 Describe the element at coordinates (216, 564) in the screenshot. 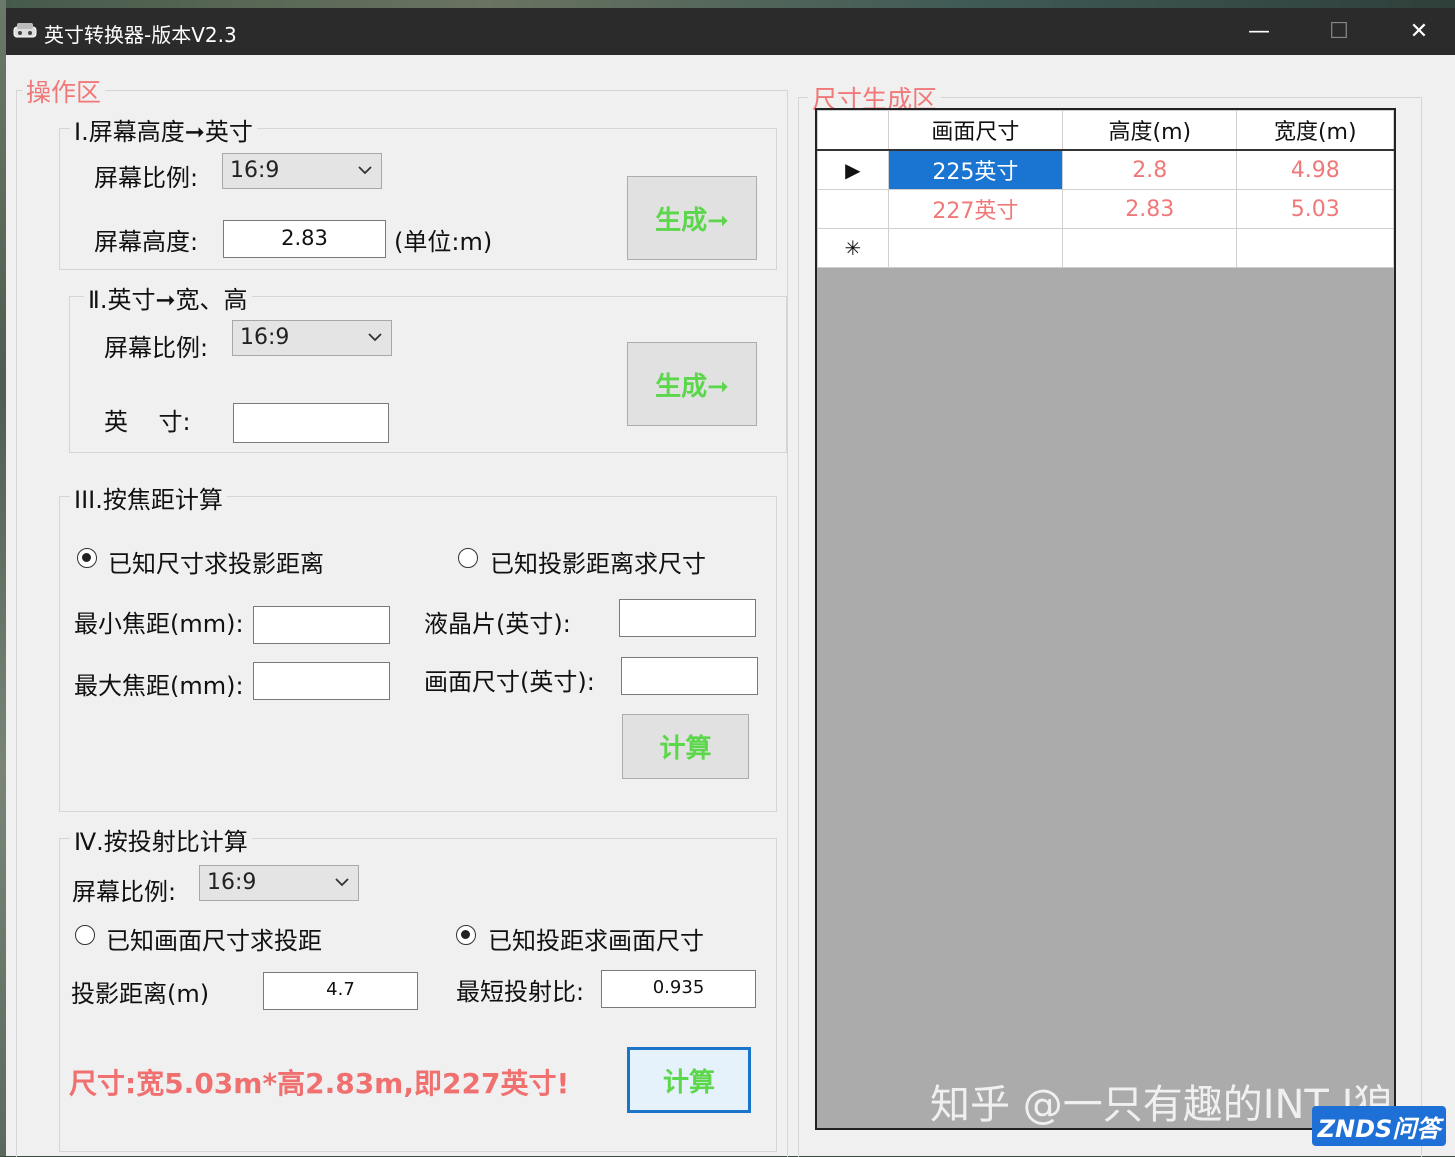

I see `section3-radio1-label: 已知尺寸求投影距离` at that location.